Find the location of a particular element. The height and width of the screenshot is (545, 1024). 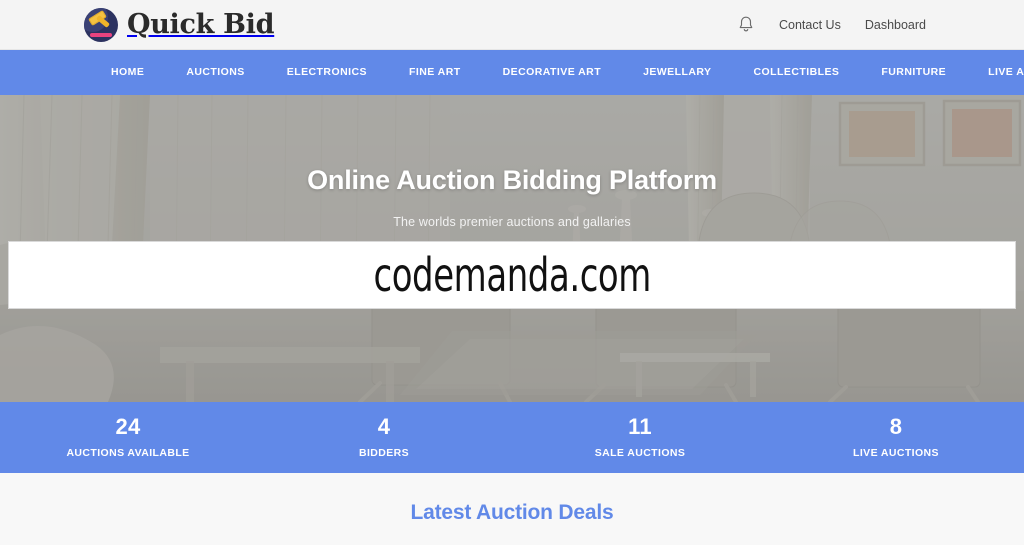

watermark-text: codemanda.com is located at coordinates (512, 275).